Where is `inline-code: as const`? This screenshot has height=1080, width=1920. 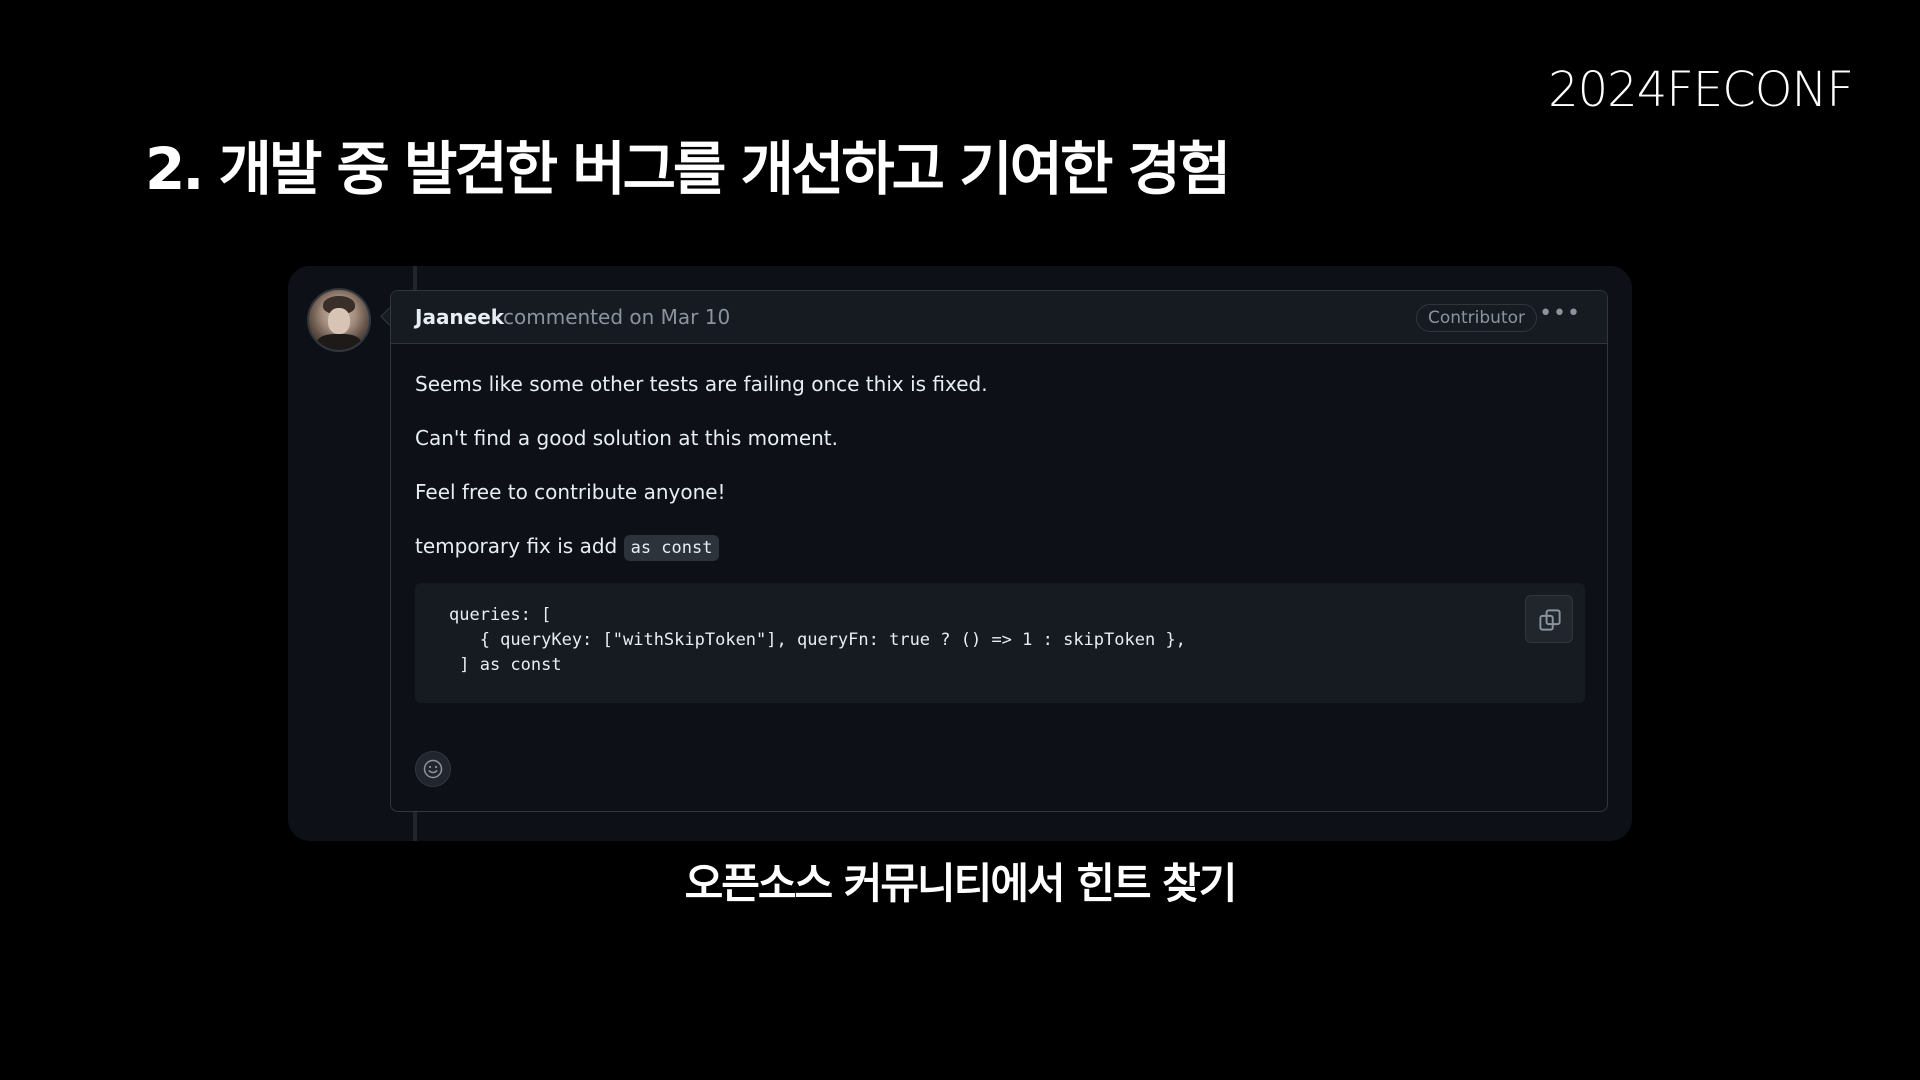 inline-code: as const is located at coordinates (671, 548).